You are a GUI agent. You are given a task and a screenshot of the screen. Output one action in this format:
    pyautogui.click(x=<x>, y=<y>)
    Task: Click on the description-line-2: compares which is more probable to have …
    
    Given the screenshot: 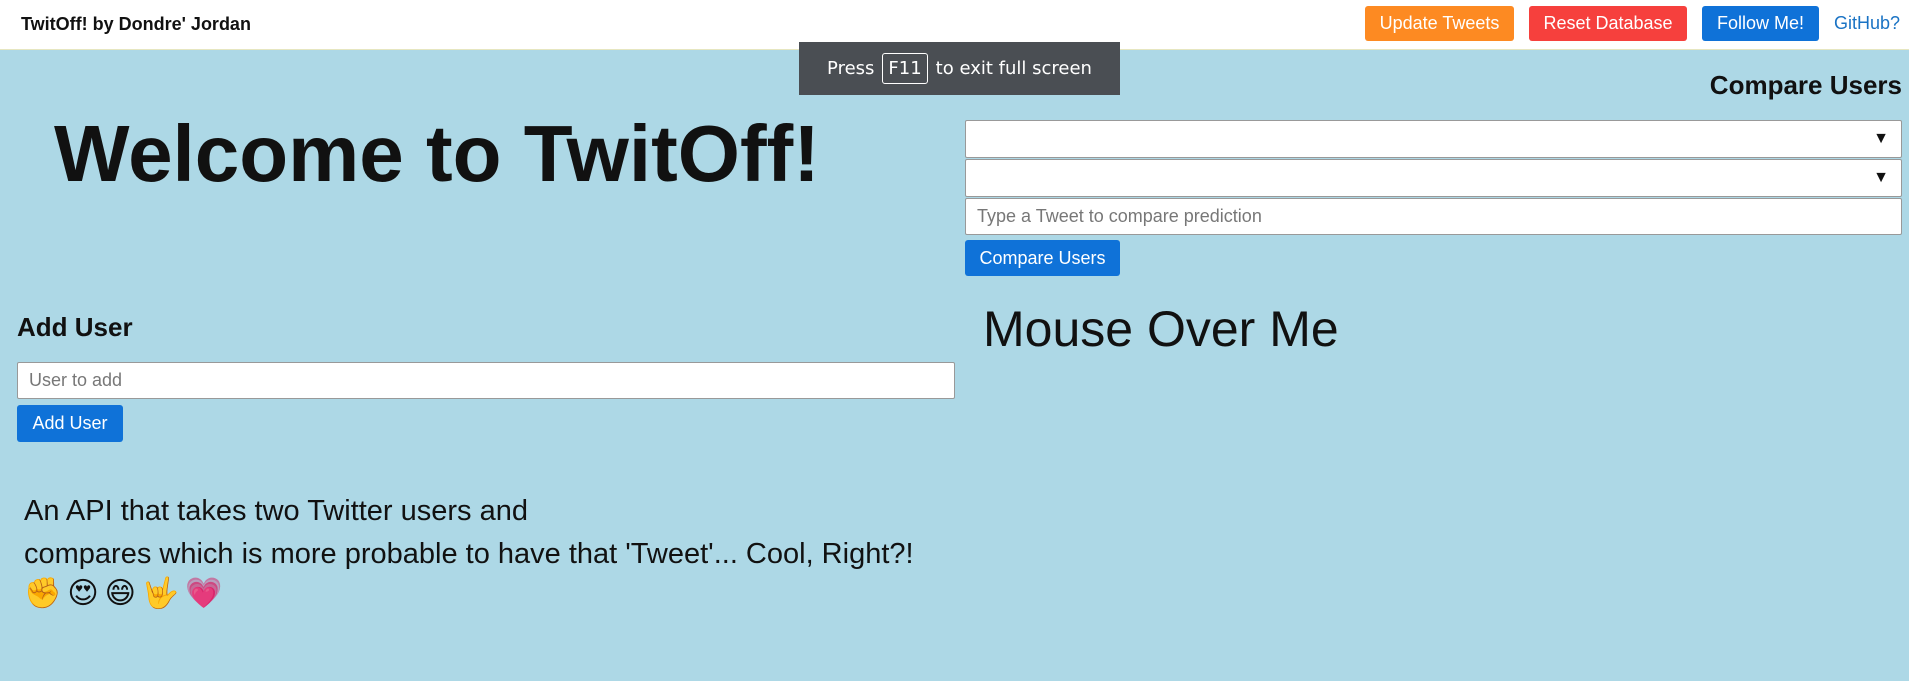 What is the action you would take?
    pyautogui.click(x=469, y=554)
    